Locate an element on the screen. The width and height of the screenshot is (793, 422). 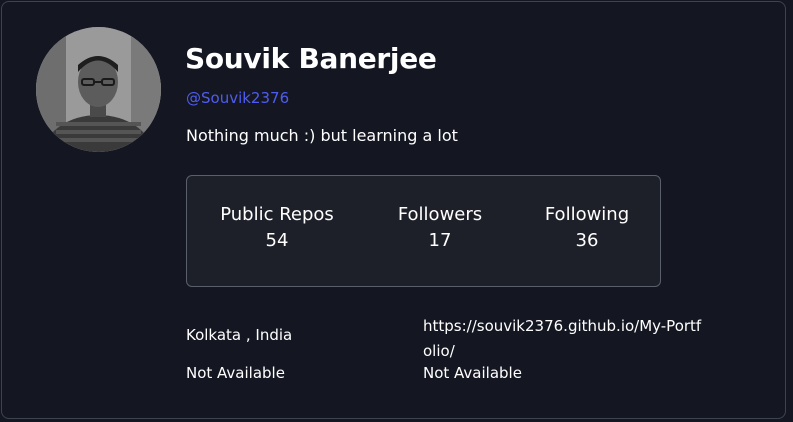
twitter-text: Not Available is located at coordinates (235, 373).